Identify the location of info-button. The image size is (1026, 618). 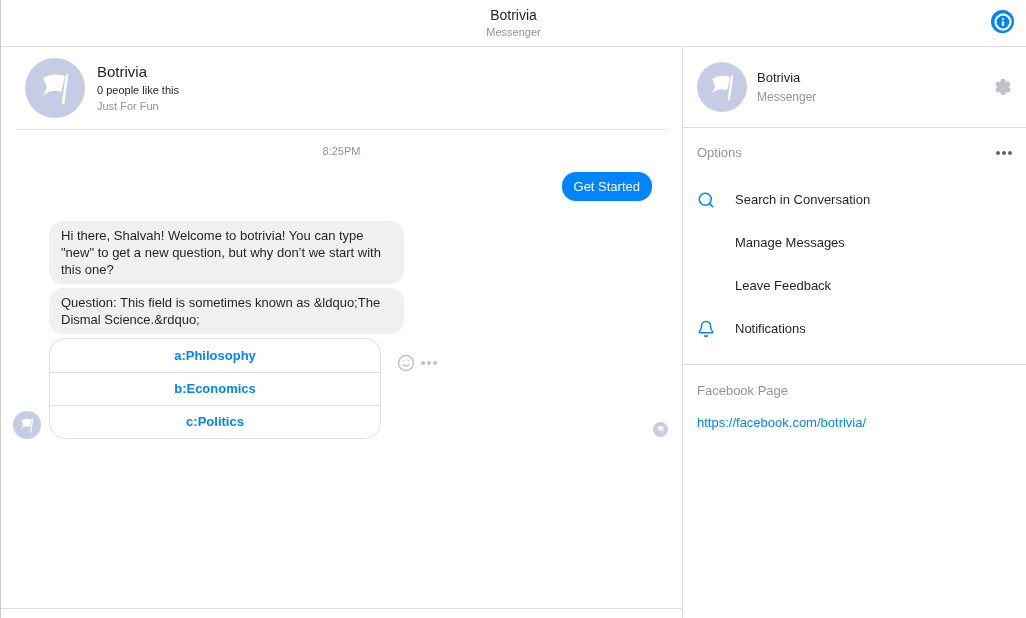
(1002, 21).